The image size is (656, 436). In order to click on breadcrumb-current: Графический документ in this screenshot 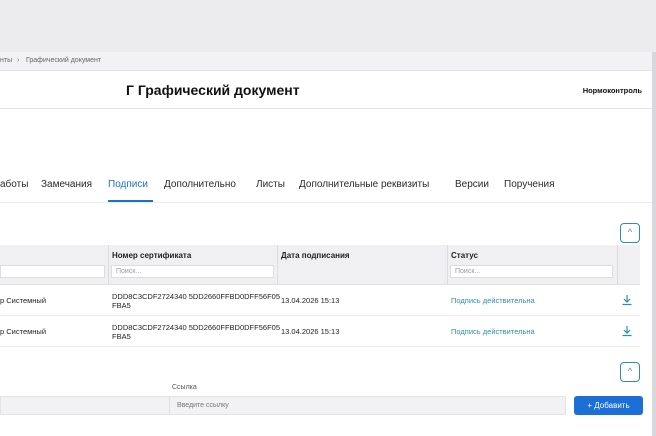, I will do `click(64, 60)`.